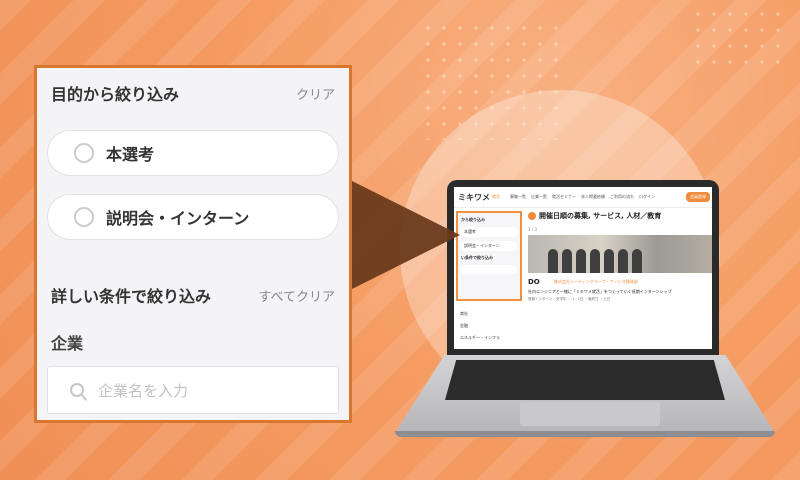 This screenshot has height=480, width=800. What do you see at coordinates (473, 219) in the screenshot?
I see `mini-filter-title: から絞り込み` at bounding box center [473, 219].